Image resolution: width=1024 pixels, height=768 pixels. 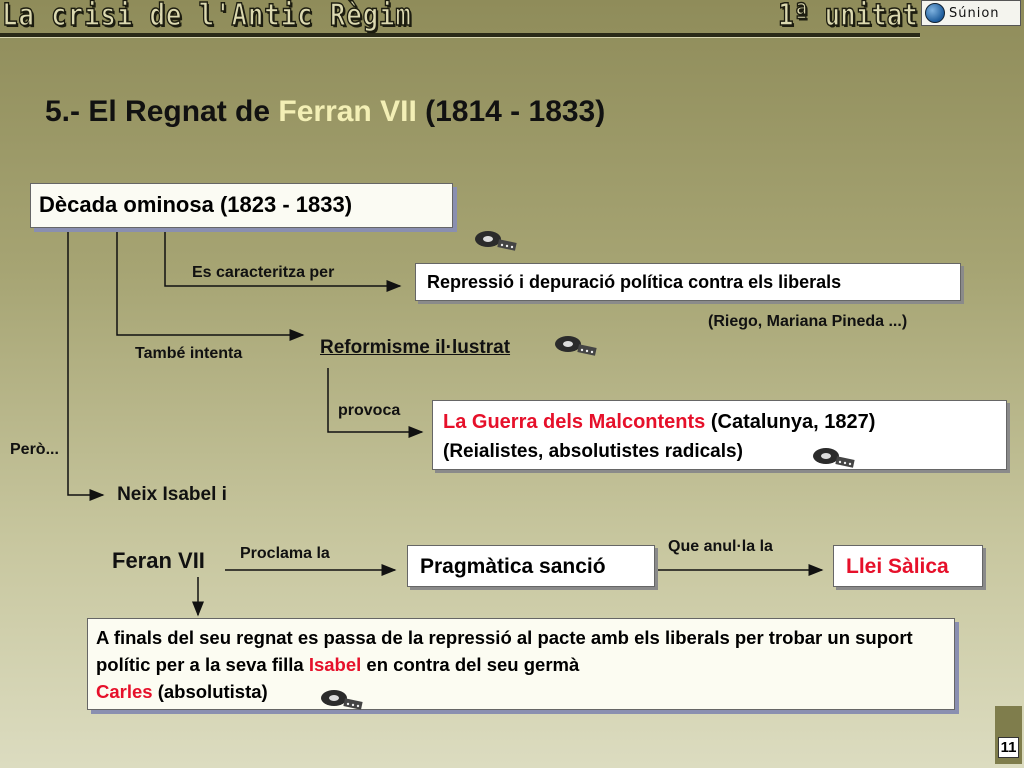 What do you see at coordinates (285, 553) in the screenshot?
I see `label-proclama: Proclama la` at bounding box center [285, 553].